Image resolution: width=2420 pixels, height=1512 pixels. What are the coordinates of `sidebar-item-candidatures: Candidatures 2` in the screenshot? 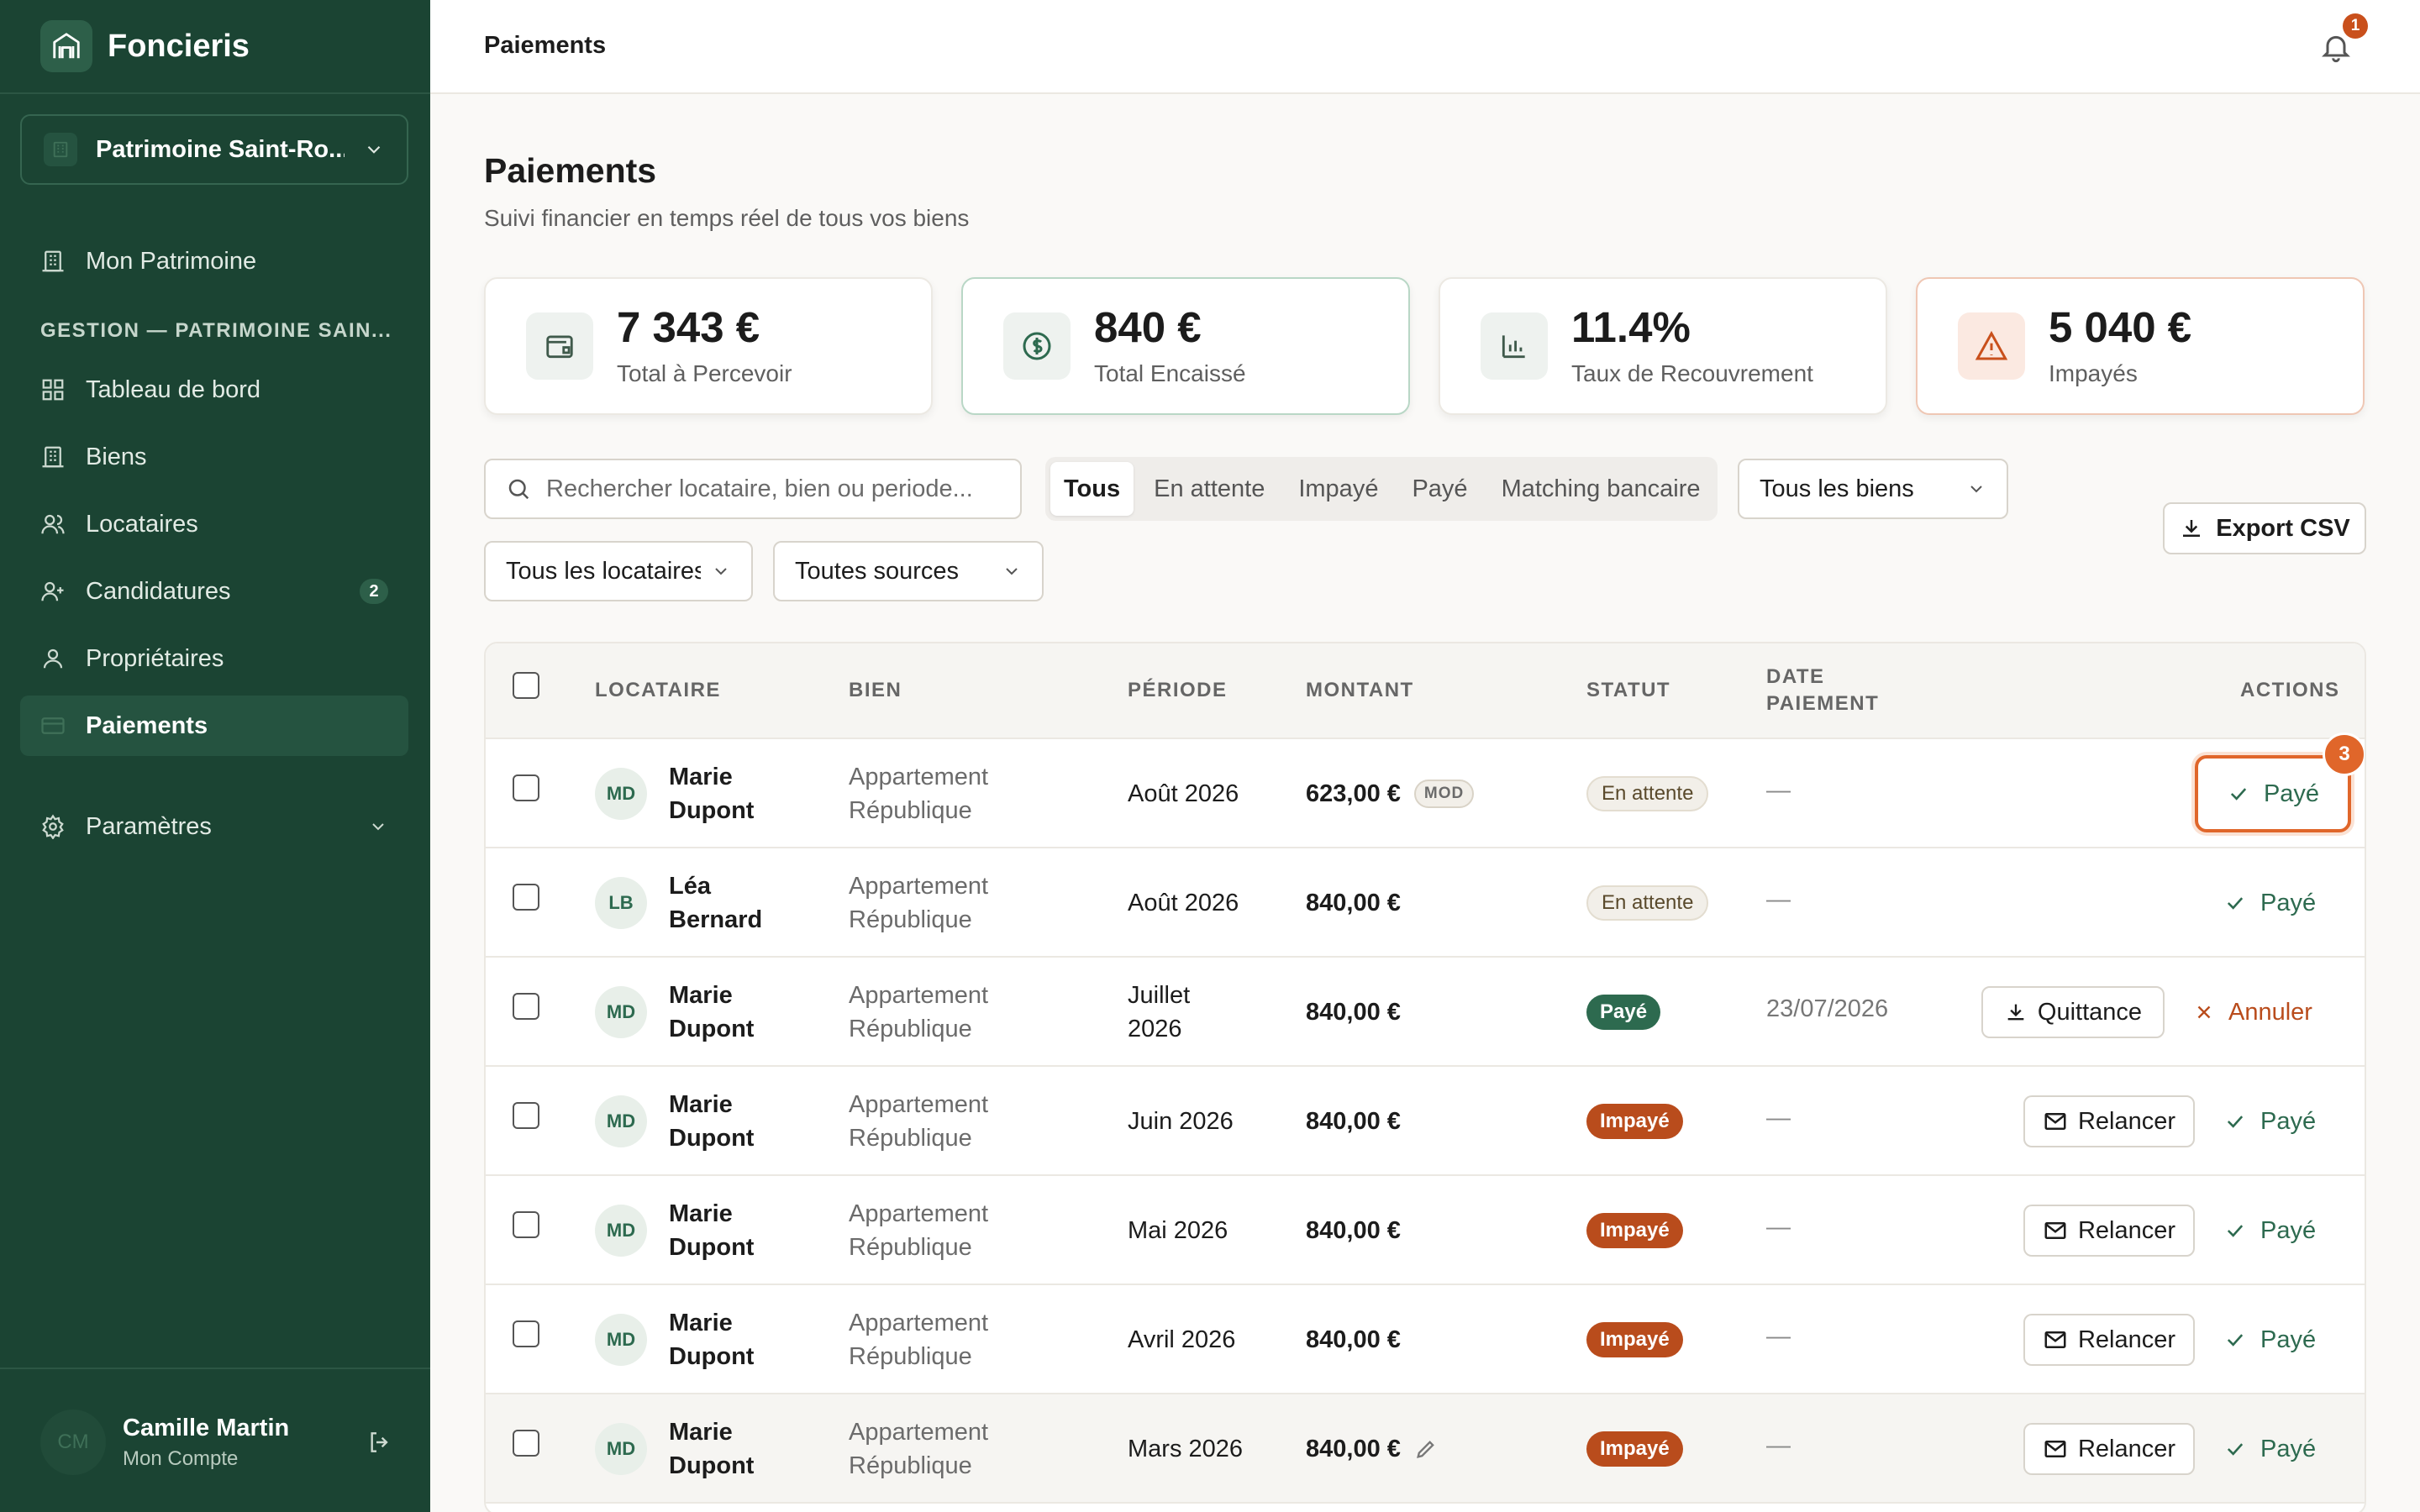 It's located at (214, 591).